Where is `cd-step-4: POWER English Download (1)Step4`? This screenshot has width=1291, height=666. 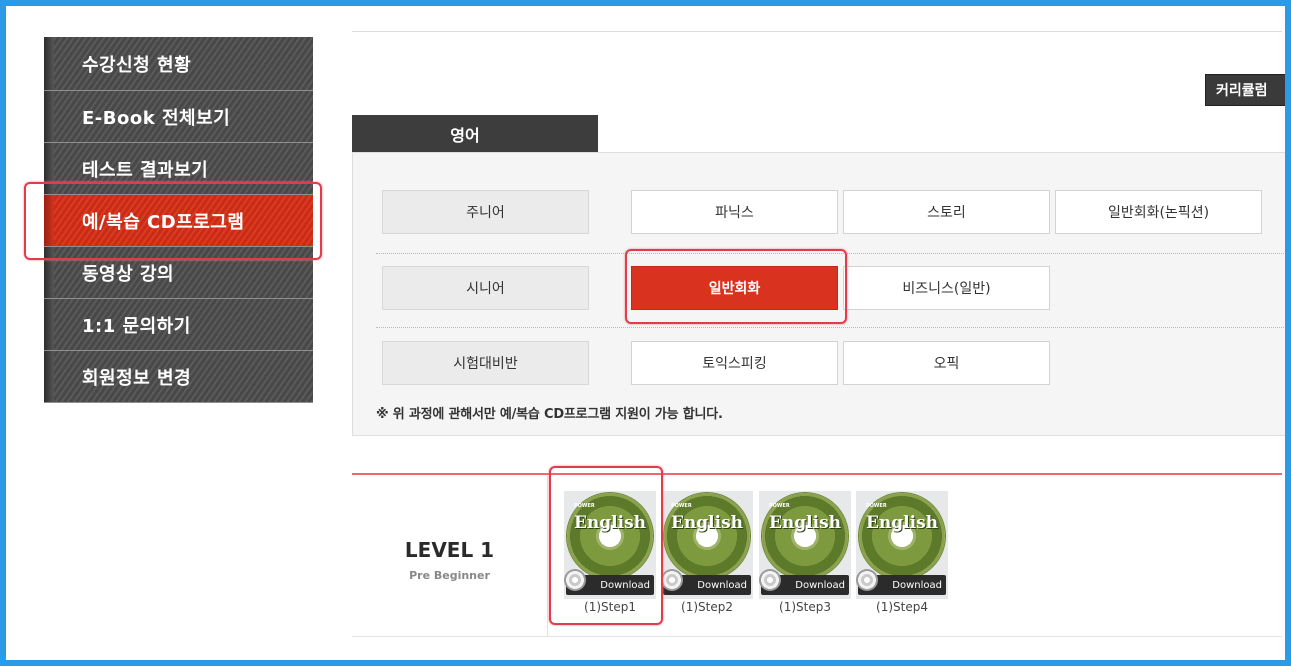
cd-step-4: POWER English Download (1)Step4 is located at coordinates (902, 552).